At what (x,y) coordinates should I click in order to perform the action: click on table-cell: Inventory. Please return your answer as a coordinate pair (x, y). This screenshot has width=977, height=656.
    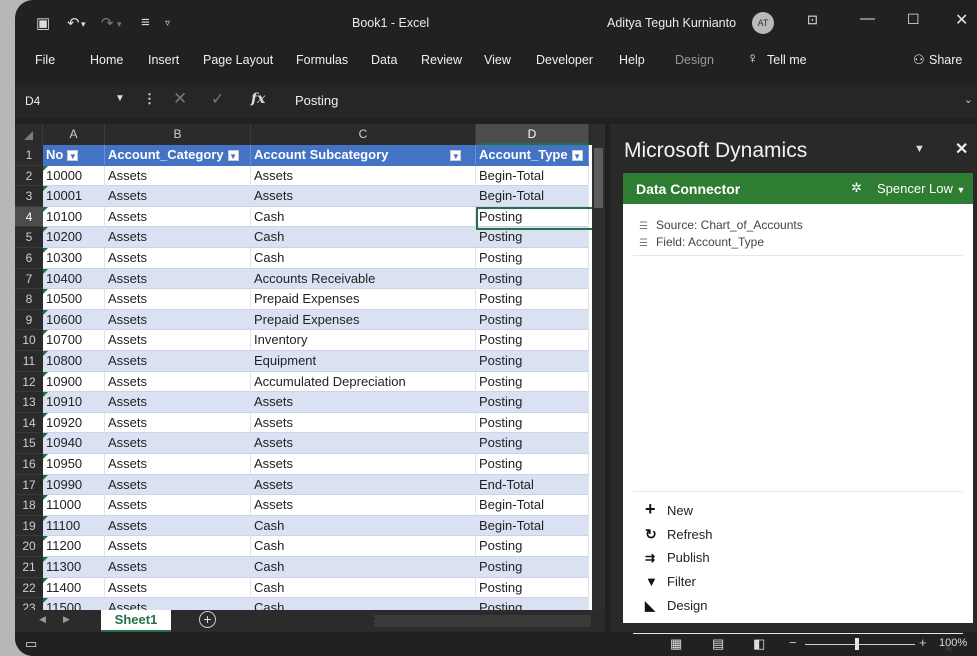
    Looking at the image, I should click on (363, 340).